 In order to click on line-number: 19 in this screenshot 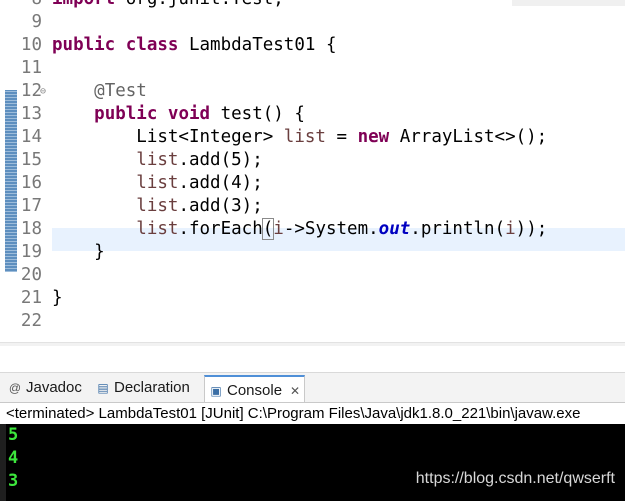, I will do `click(31, 252)`.